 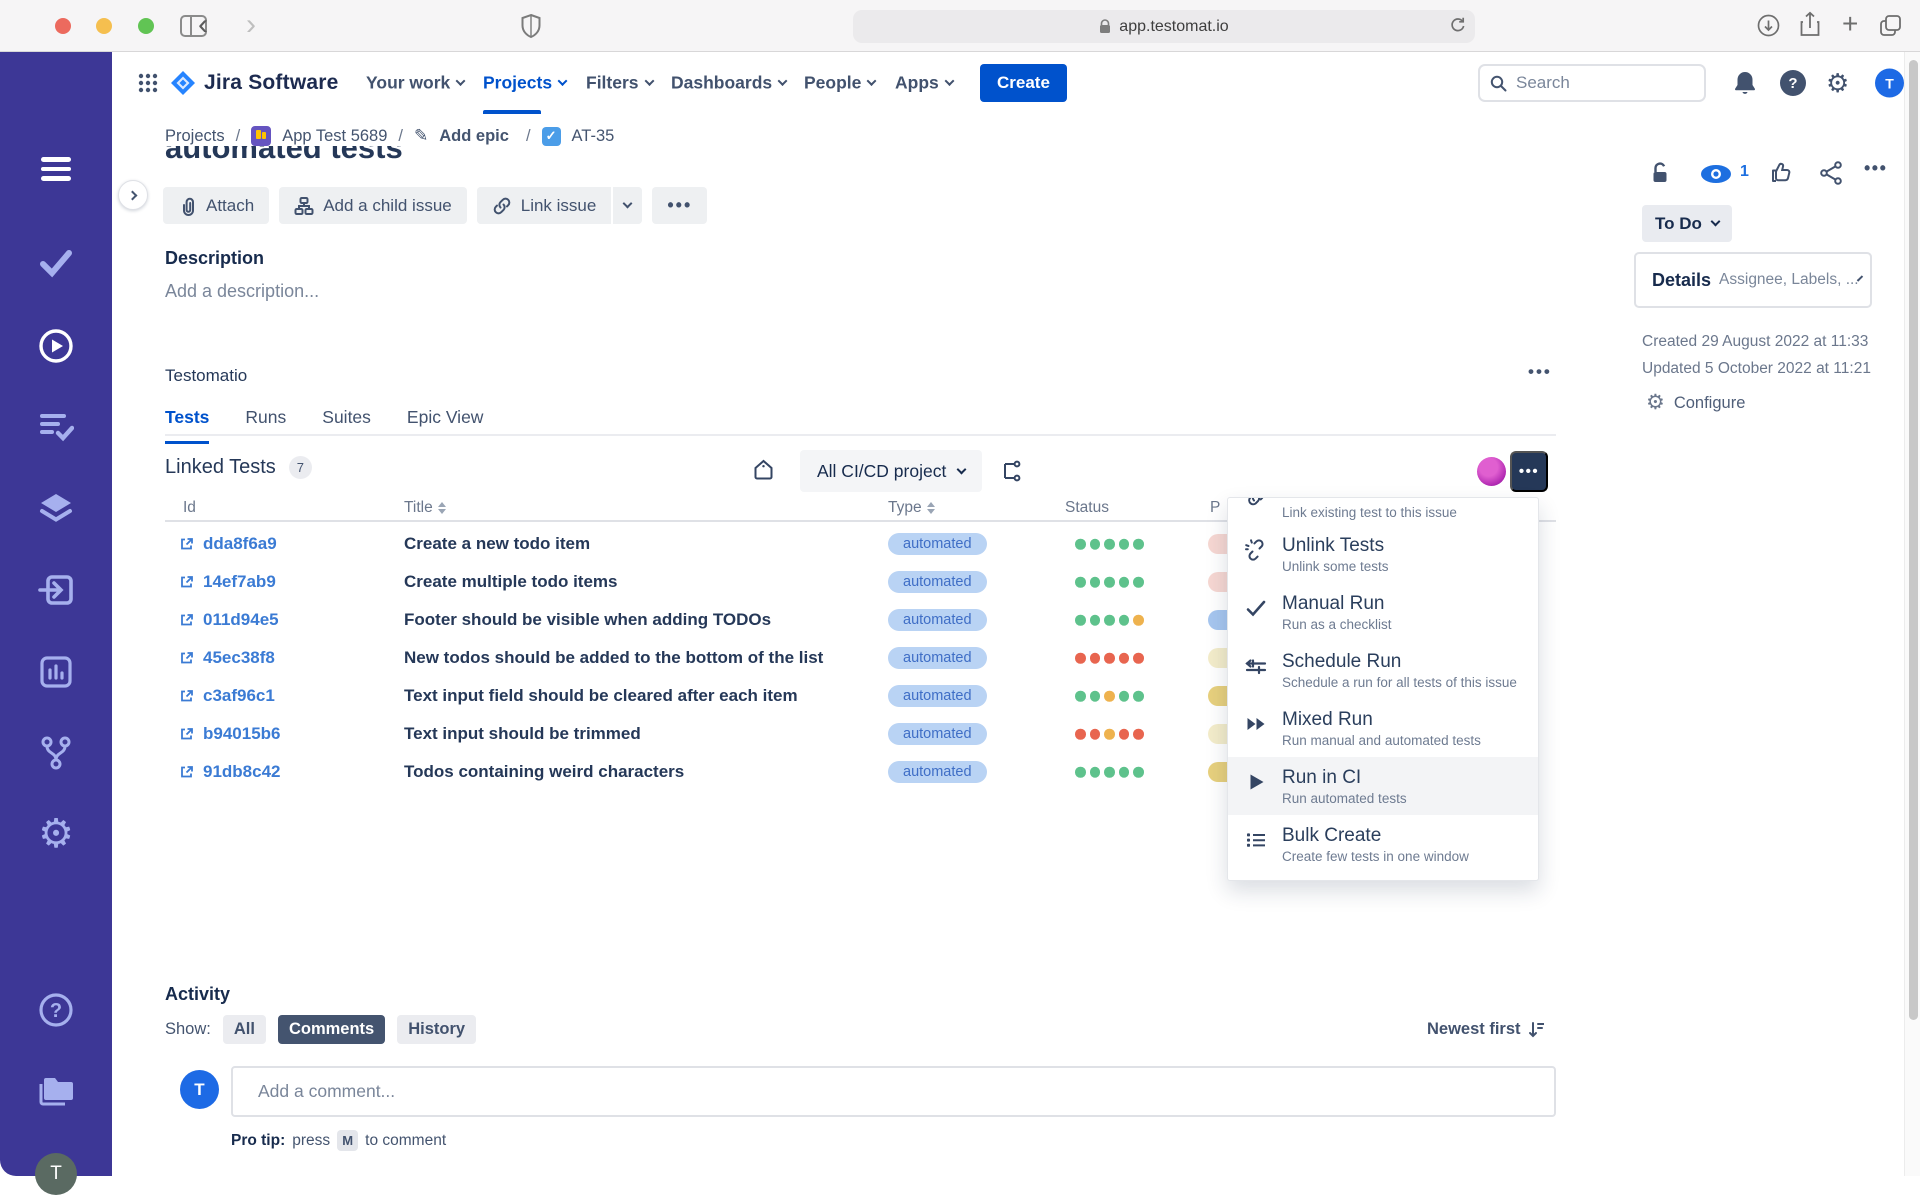 I want to click on zoom-window-button, so click(x=146, y=26).